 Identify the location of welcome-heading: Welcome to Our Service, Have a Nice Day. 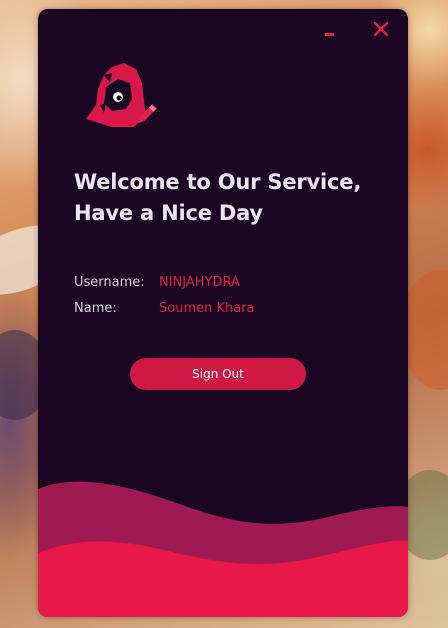
(234, 198).